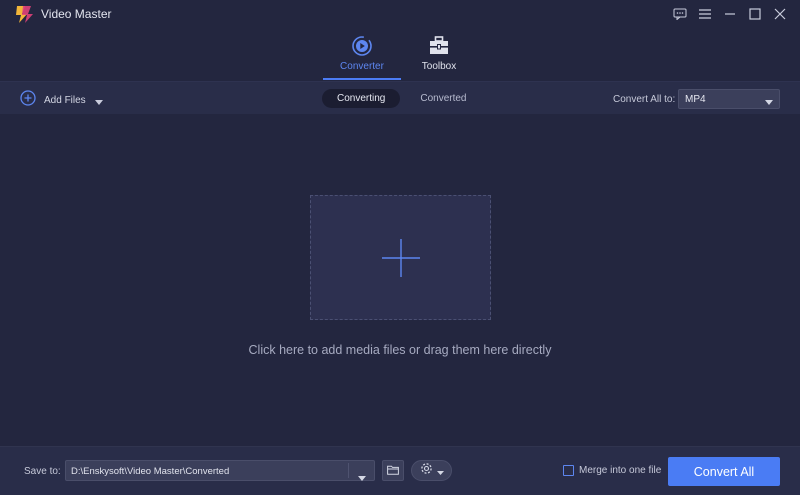 Image resolution: width=800 pixels, height=495 pixels. I want to click on feedback-icon, so click(679, 14).